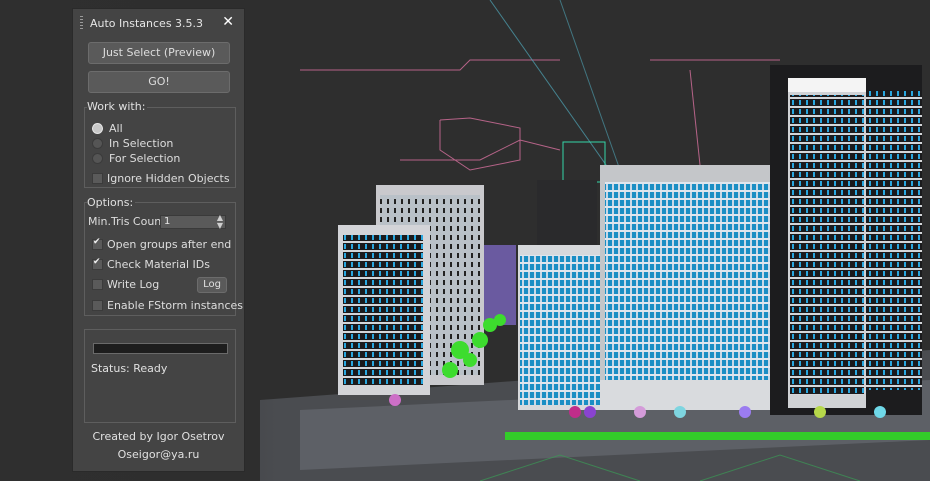  I want to click on check-material-checkbox: Check Material IDs, so click(151, 264).